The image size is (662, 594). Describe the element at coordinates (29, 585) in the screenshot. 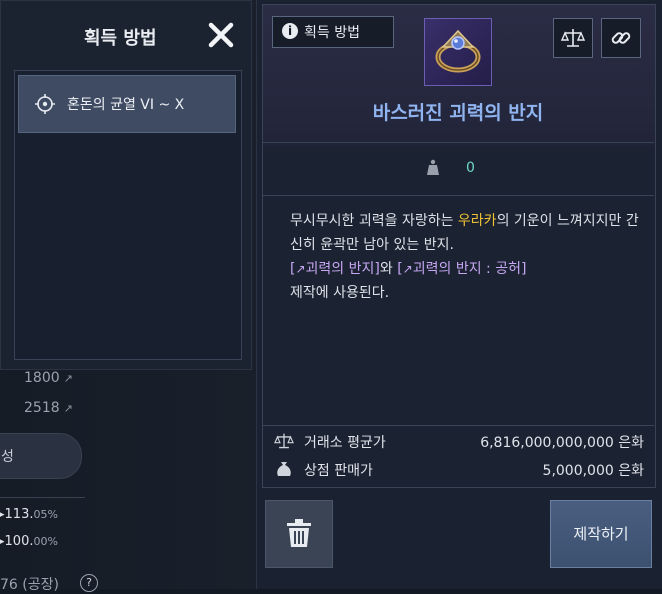

I see `background-footer-text: 76 (공장)` at that location.